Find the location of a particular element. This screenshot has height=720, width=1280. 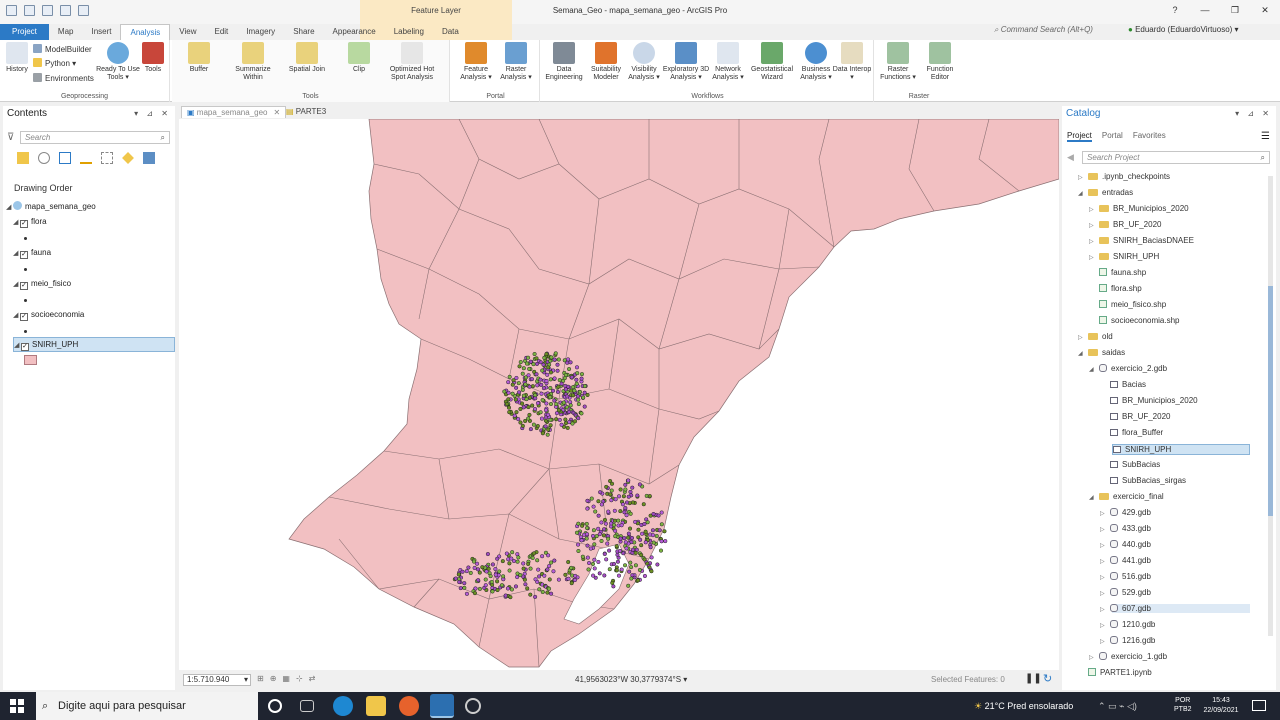

network-analysis-button: Network Analysis ▾ is located at coordinates (728, 62).